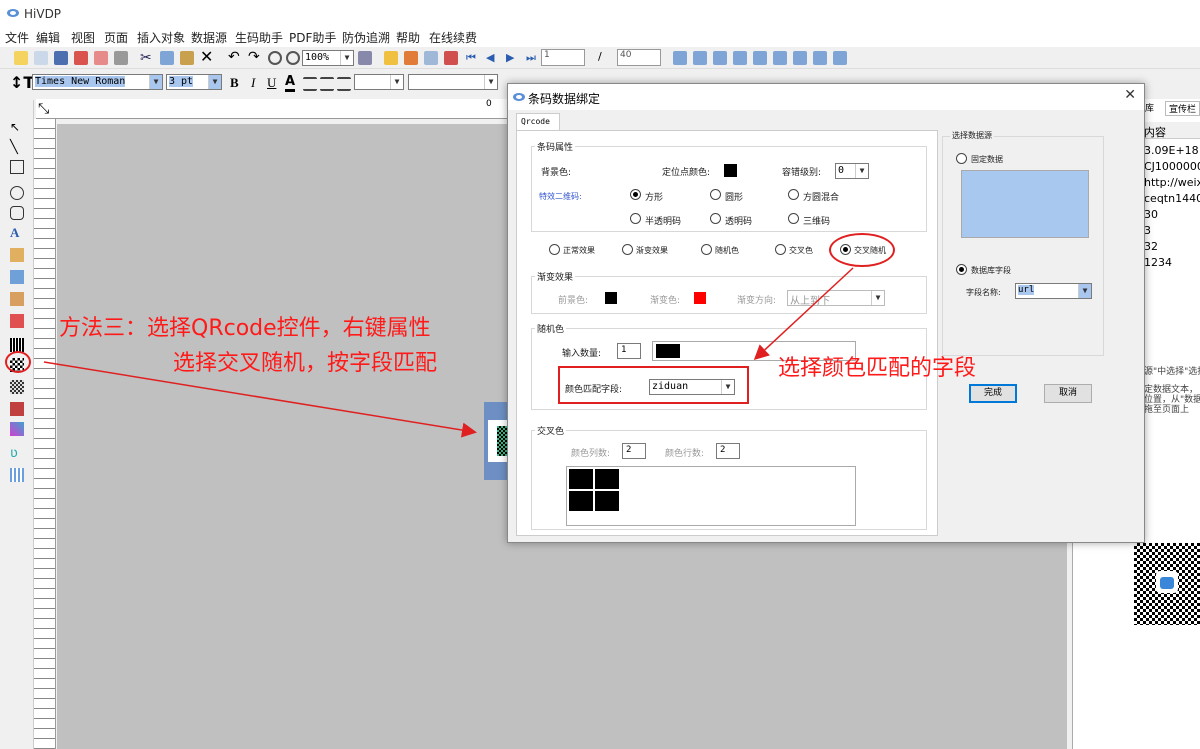  Describe the element at coordinates (803, 314) in the screenshot. I see `arrow-to-field` at that location.